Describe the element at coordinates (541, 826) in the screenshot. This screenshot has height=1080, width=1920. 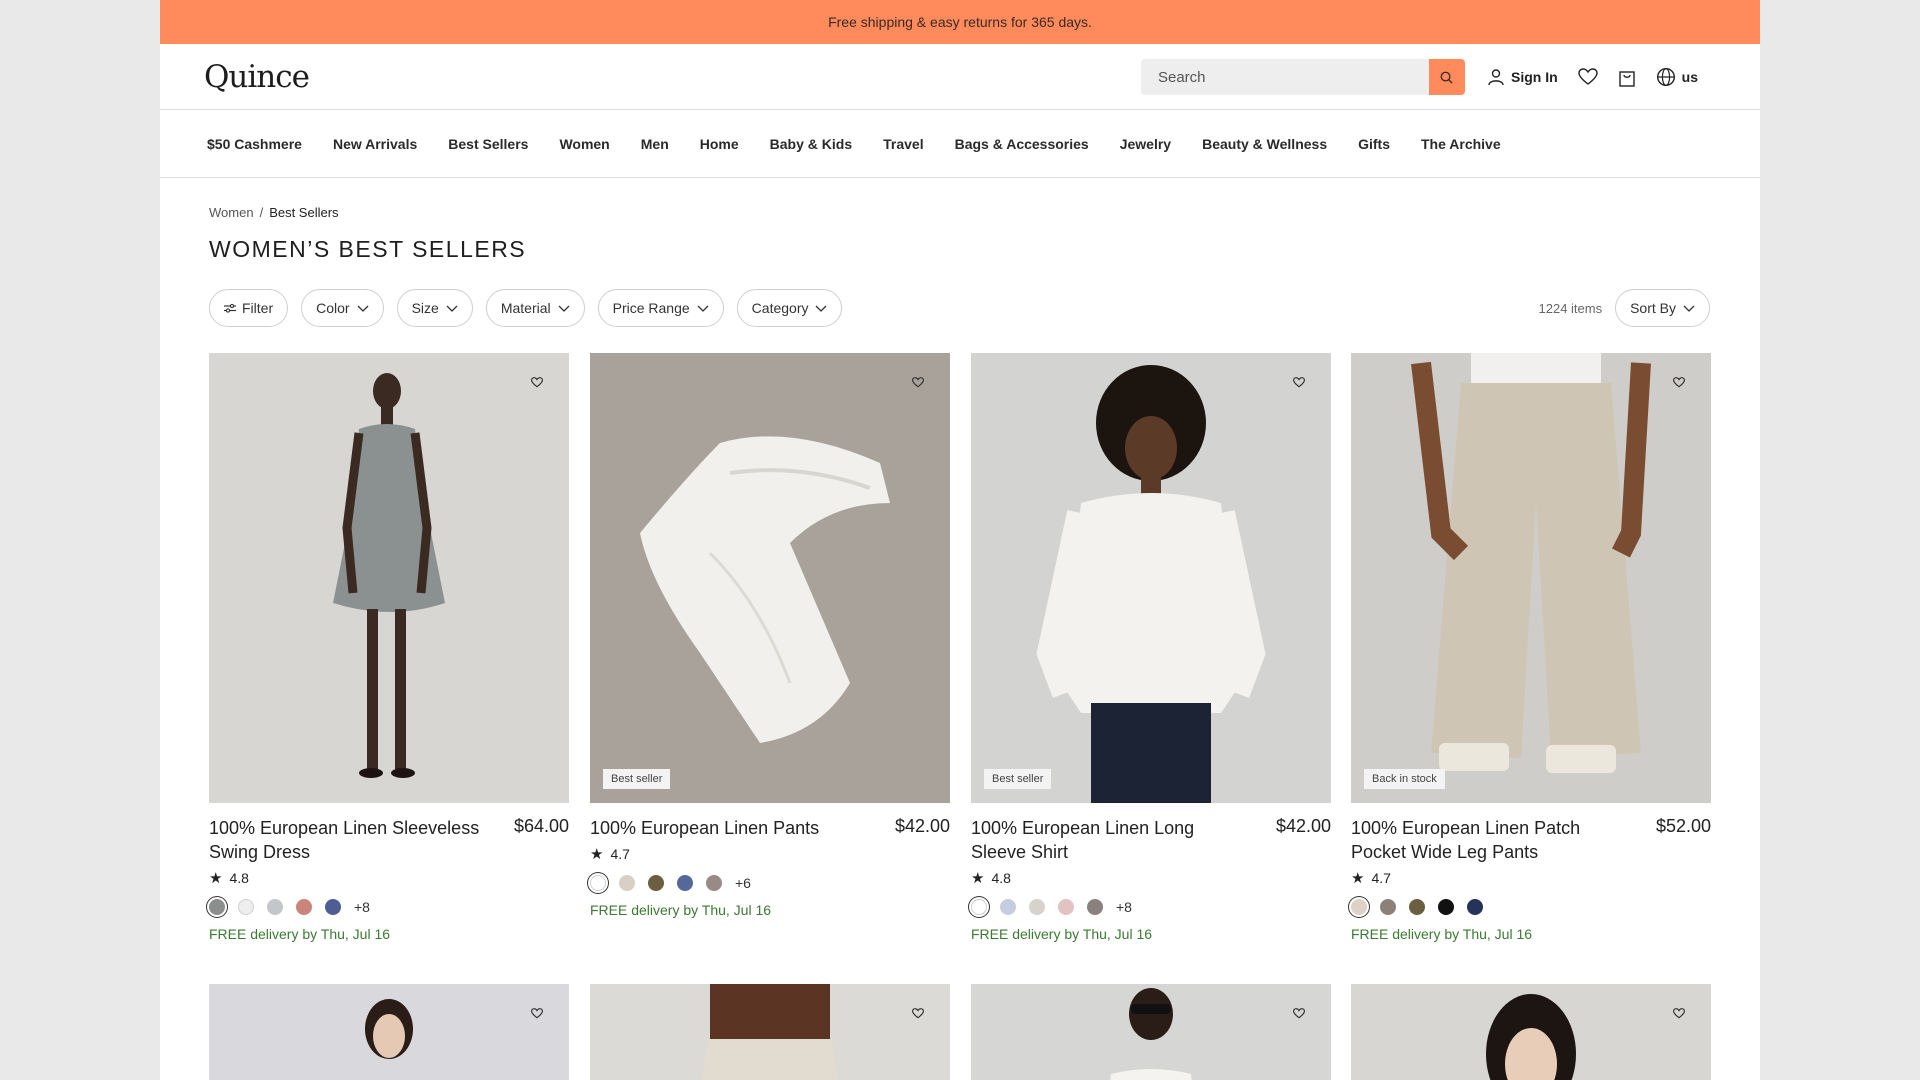
I see `product-price: $64.00` at that location.